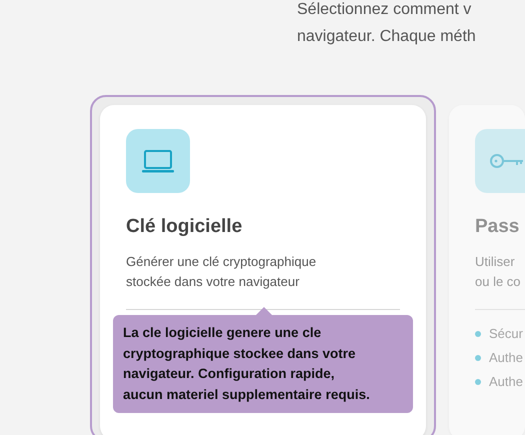  Describe the element at coordinates (498, 281) in the screenshot. I see `card-description: ou le co` at that location.